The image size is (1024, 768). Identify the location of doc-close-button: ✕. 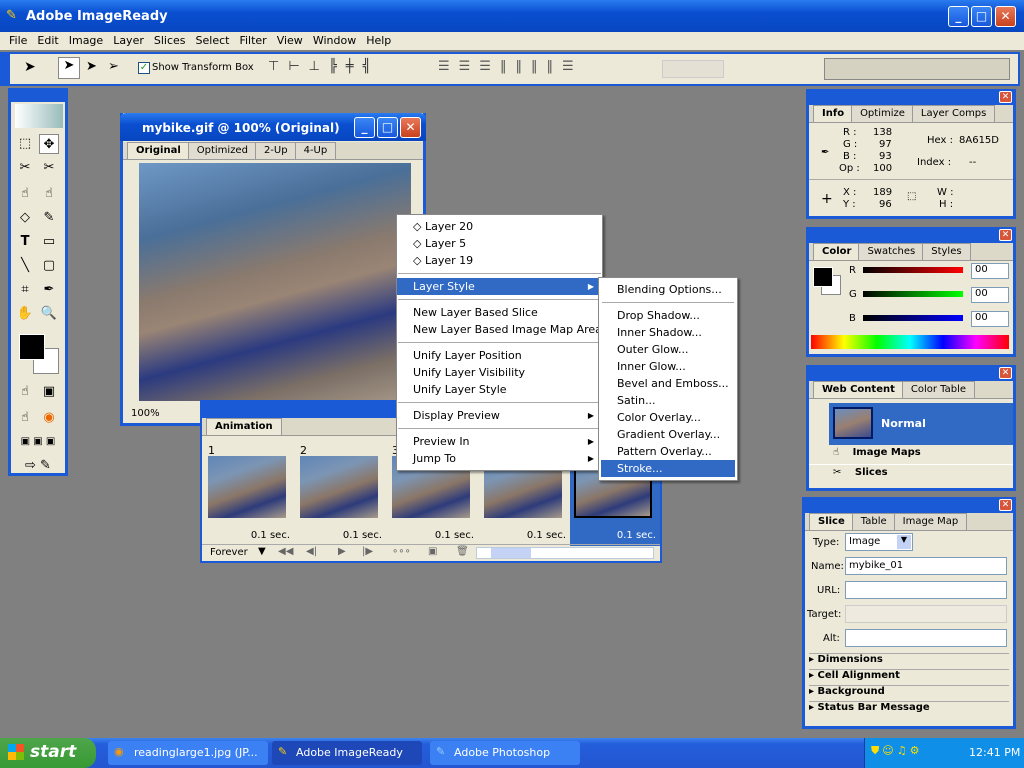
(410, 127).